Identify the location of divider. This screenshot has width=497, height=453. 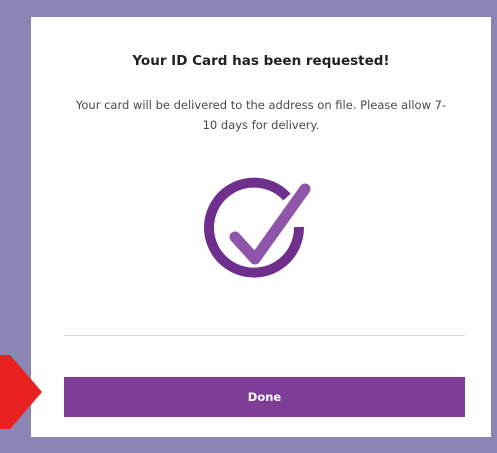
(264, 335).